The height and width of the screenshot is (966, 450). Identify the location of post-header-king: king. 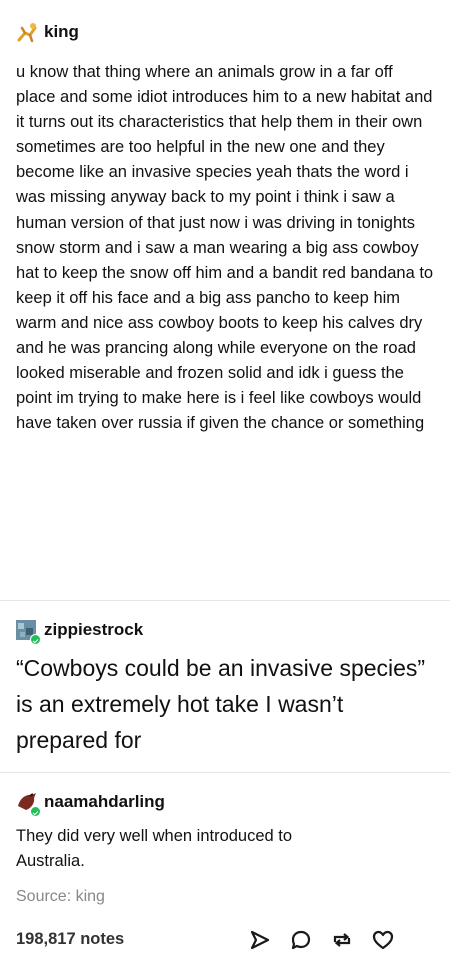
(47, 32).